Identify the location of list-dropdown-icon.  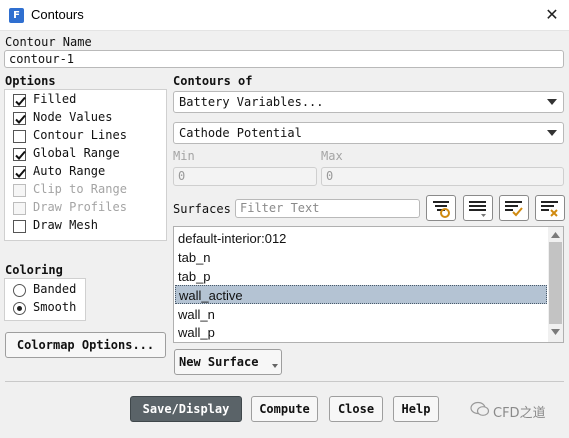
(477, 209).